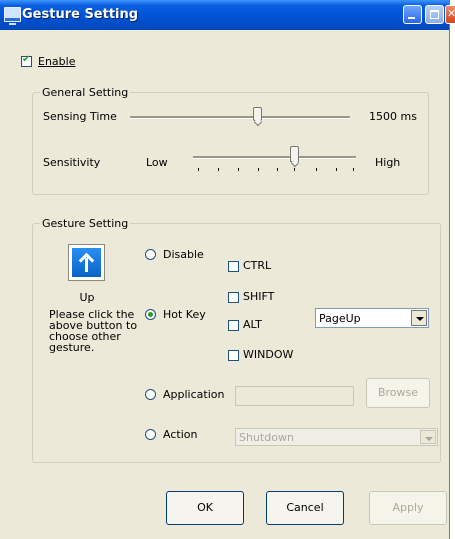 The image size is (455, 539). Describe the element at coordinates (85, 92) in the screenshot. I see `general-setting-label: General Setting` at that location.